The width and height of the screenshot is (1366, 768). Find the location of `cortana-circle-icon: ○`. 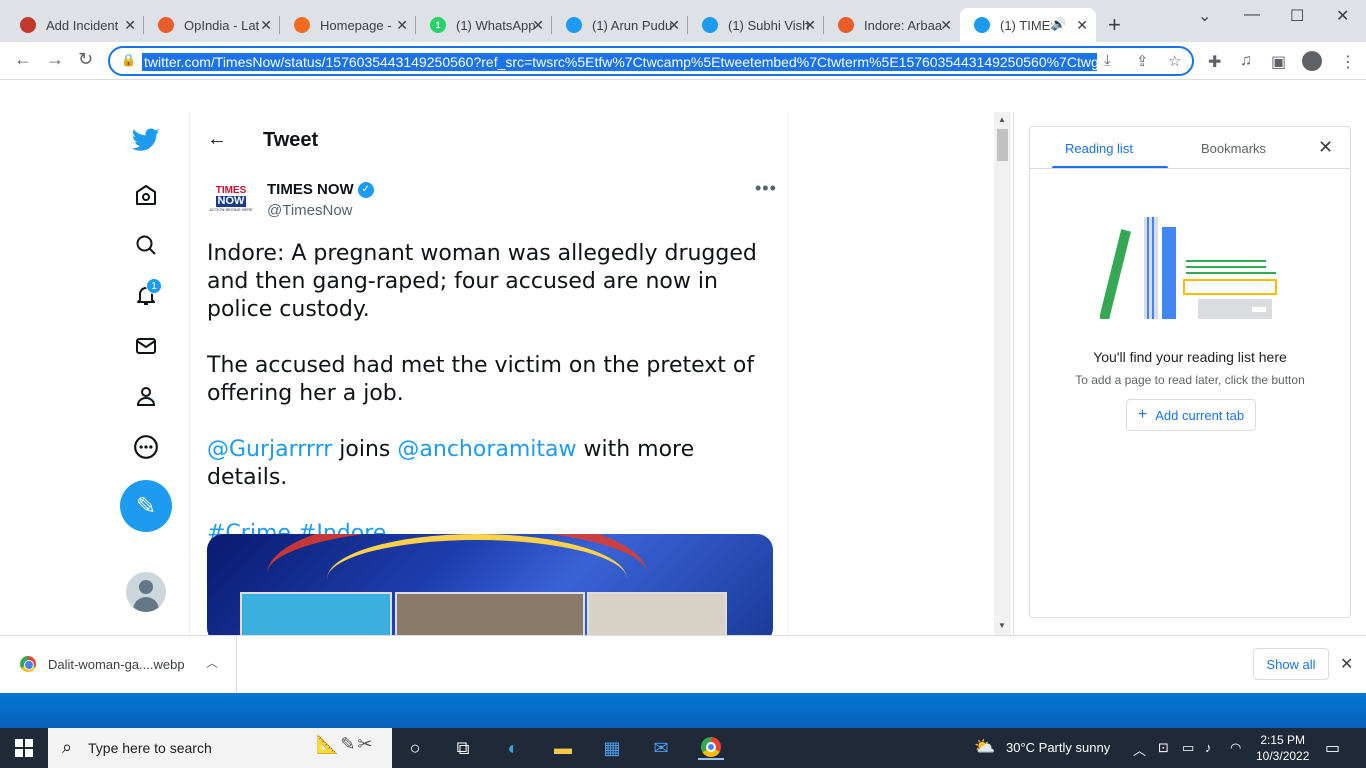

cortana-circle-icon: ○ is located at coordinates (415, 748).